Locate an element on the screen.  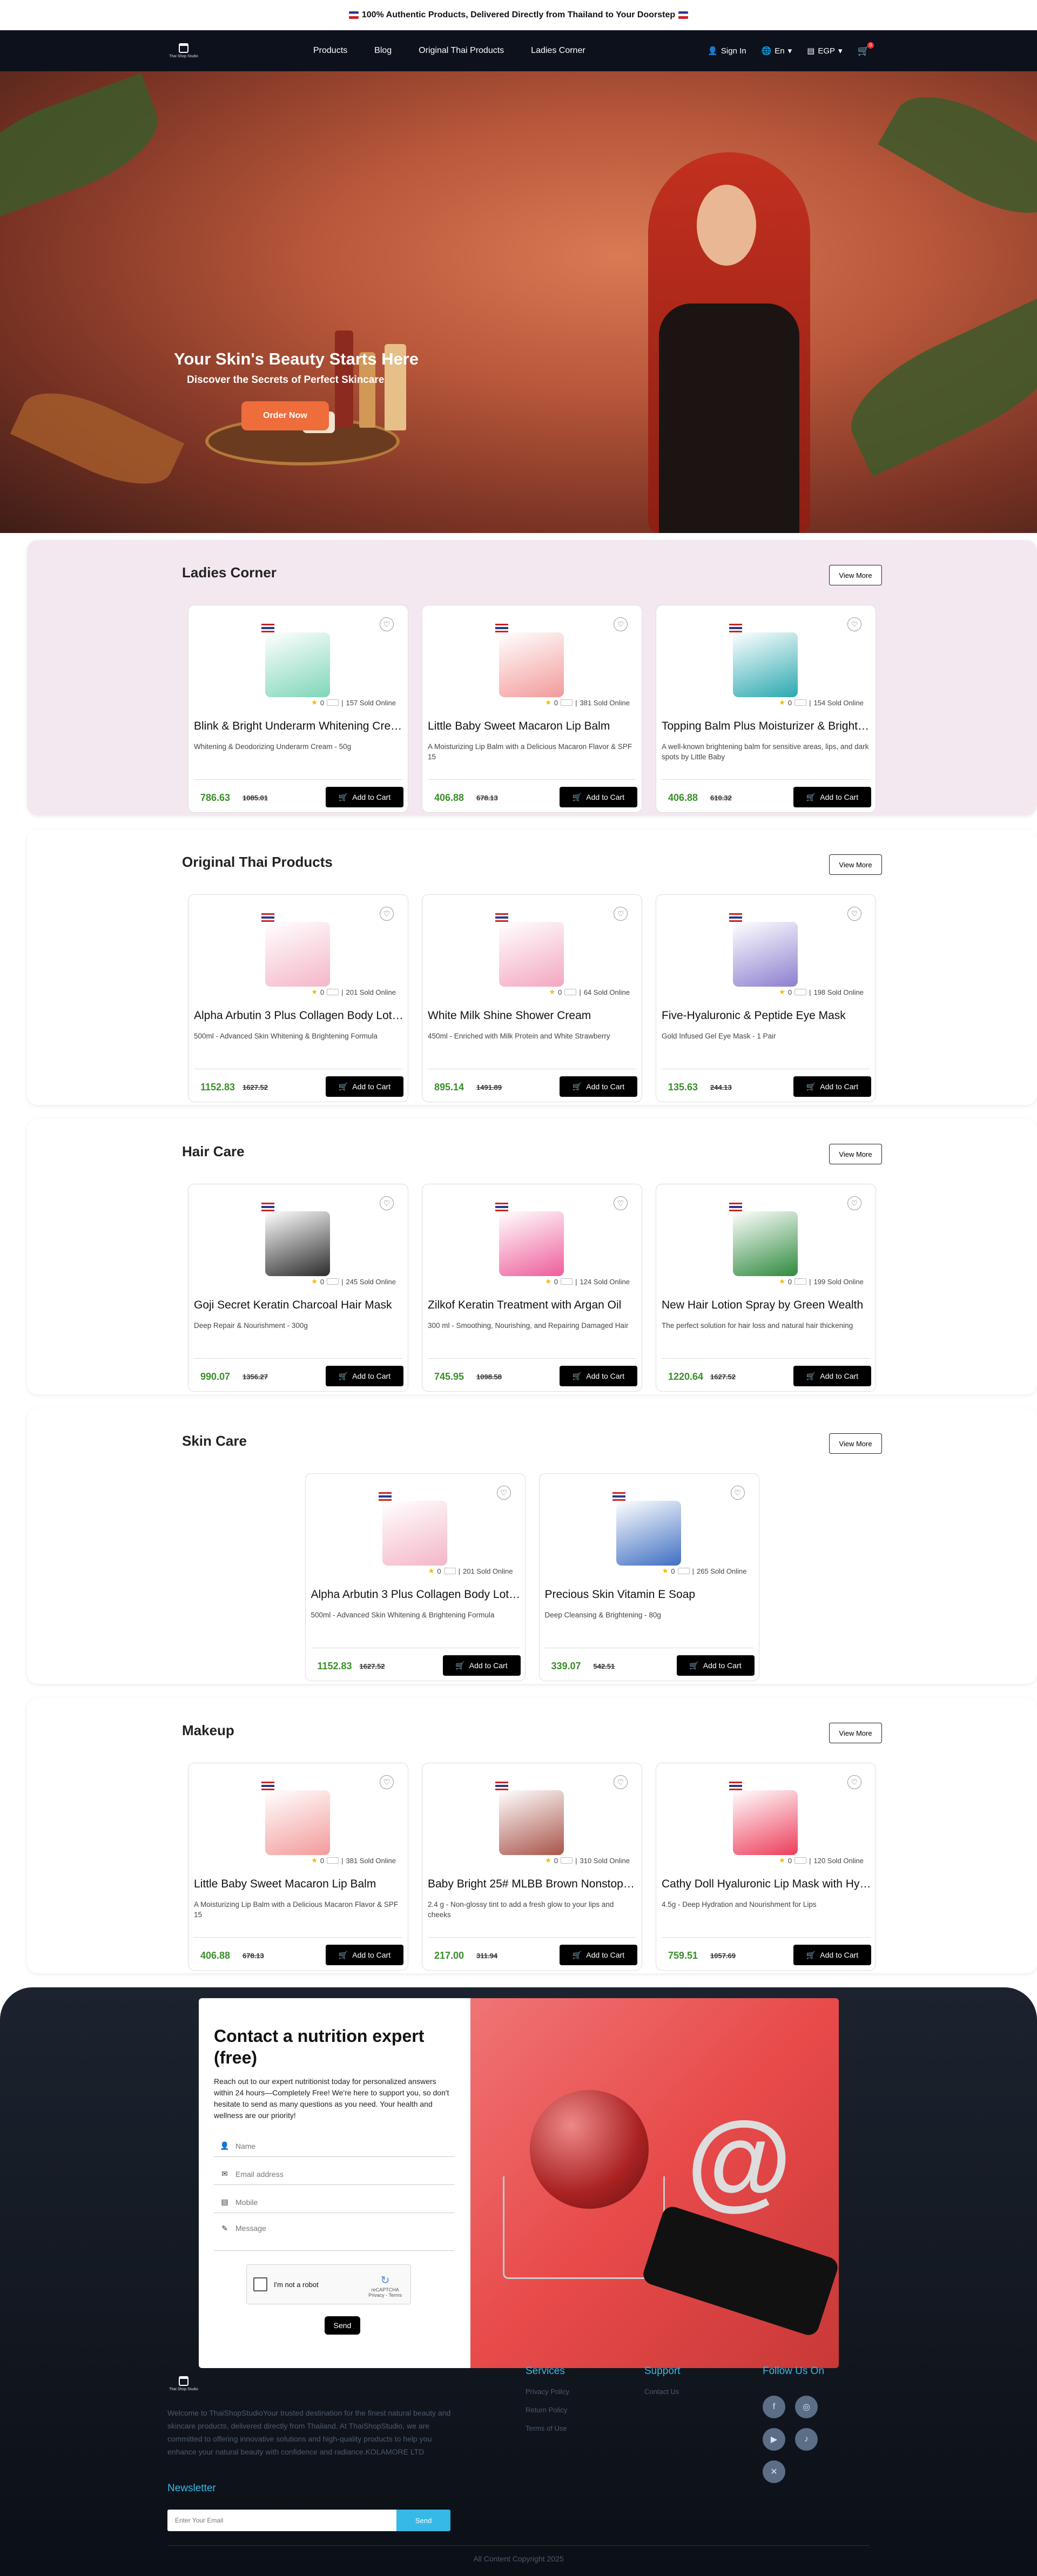
newsletter-email-input is located at coordinates (281, 2520).